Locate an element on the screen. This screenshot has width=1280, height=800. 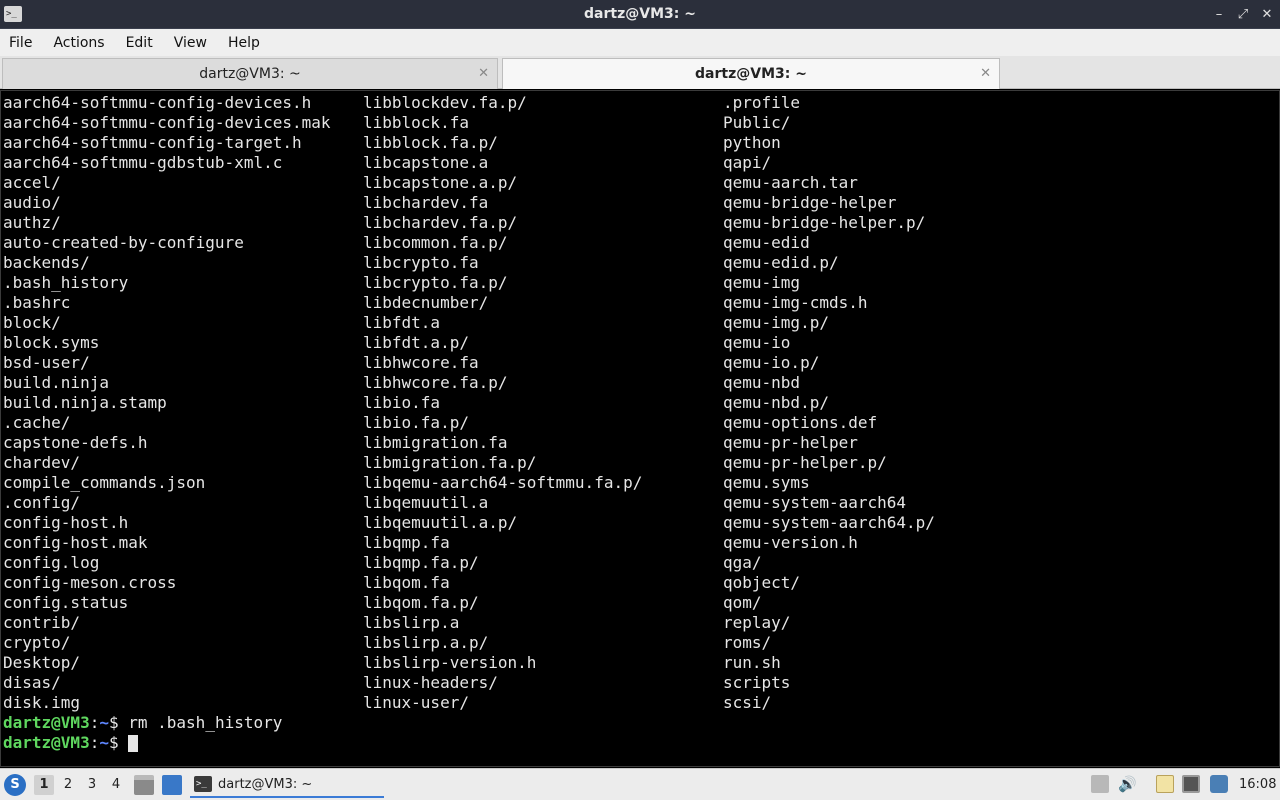
file-entry: qom/ is located at coordinates (742, 602).